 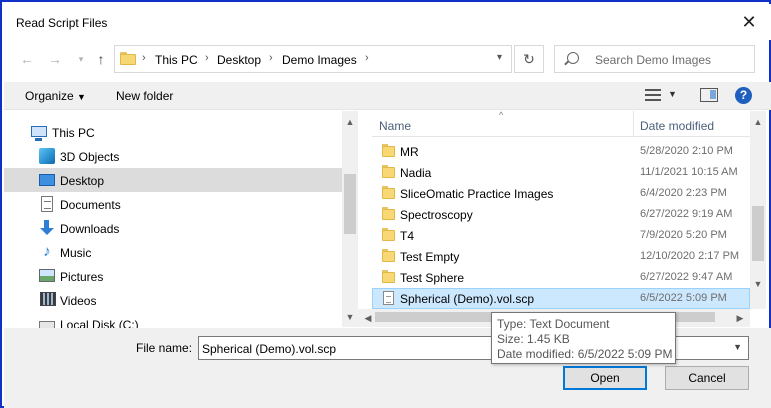 What do you see at coordinates (144, 96) in the screenshot?
I see `new-folder-button: New folder` at bounding box center [144, 96].